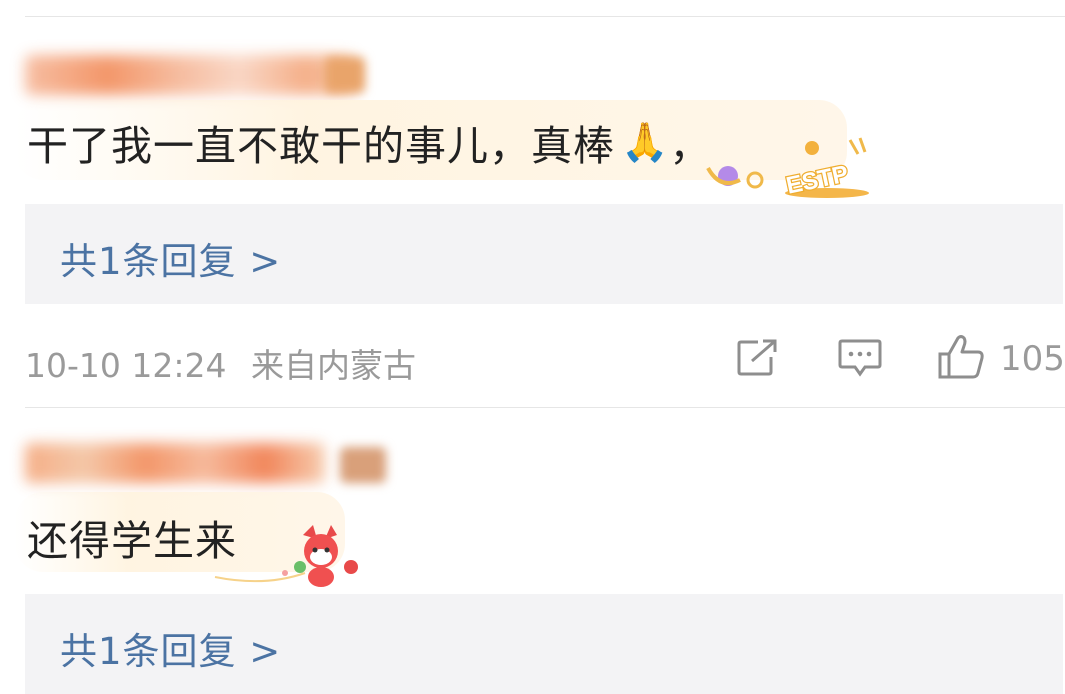 This screenshot has height=694, width=1065. What do you see at coordinates (961, 357) in the screenshot?
I see `like-icon` at bounding box center [961, 357].